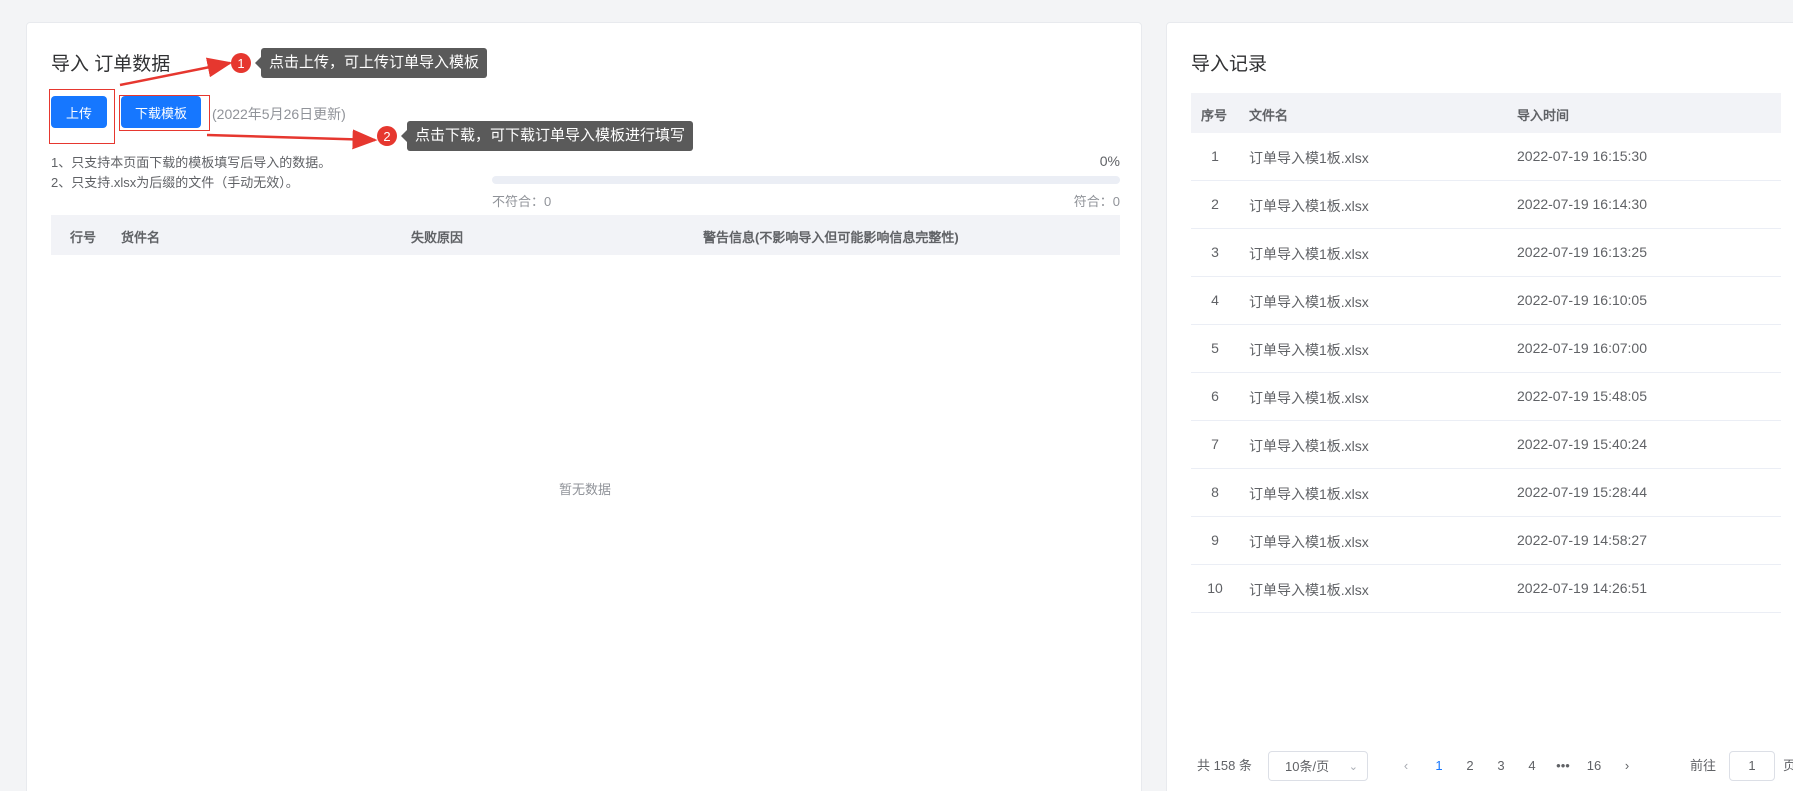  I want to click on empty-table-text: 暂无数据, so click(584, 489).